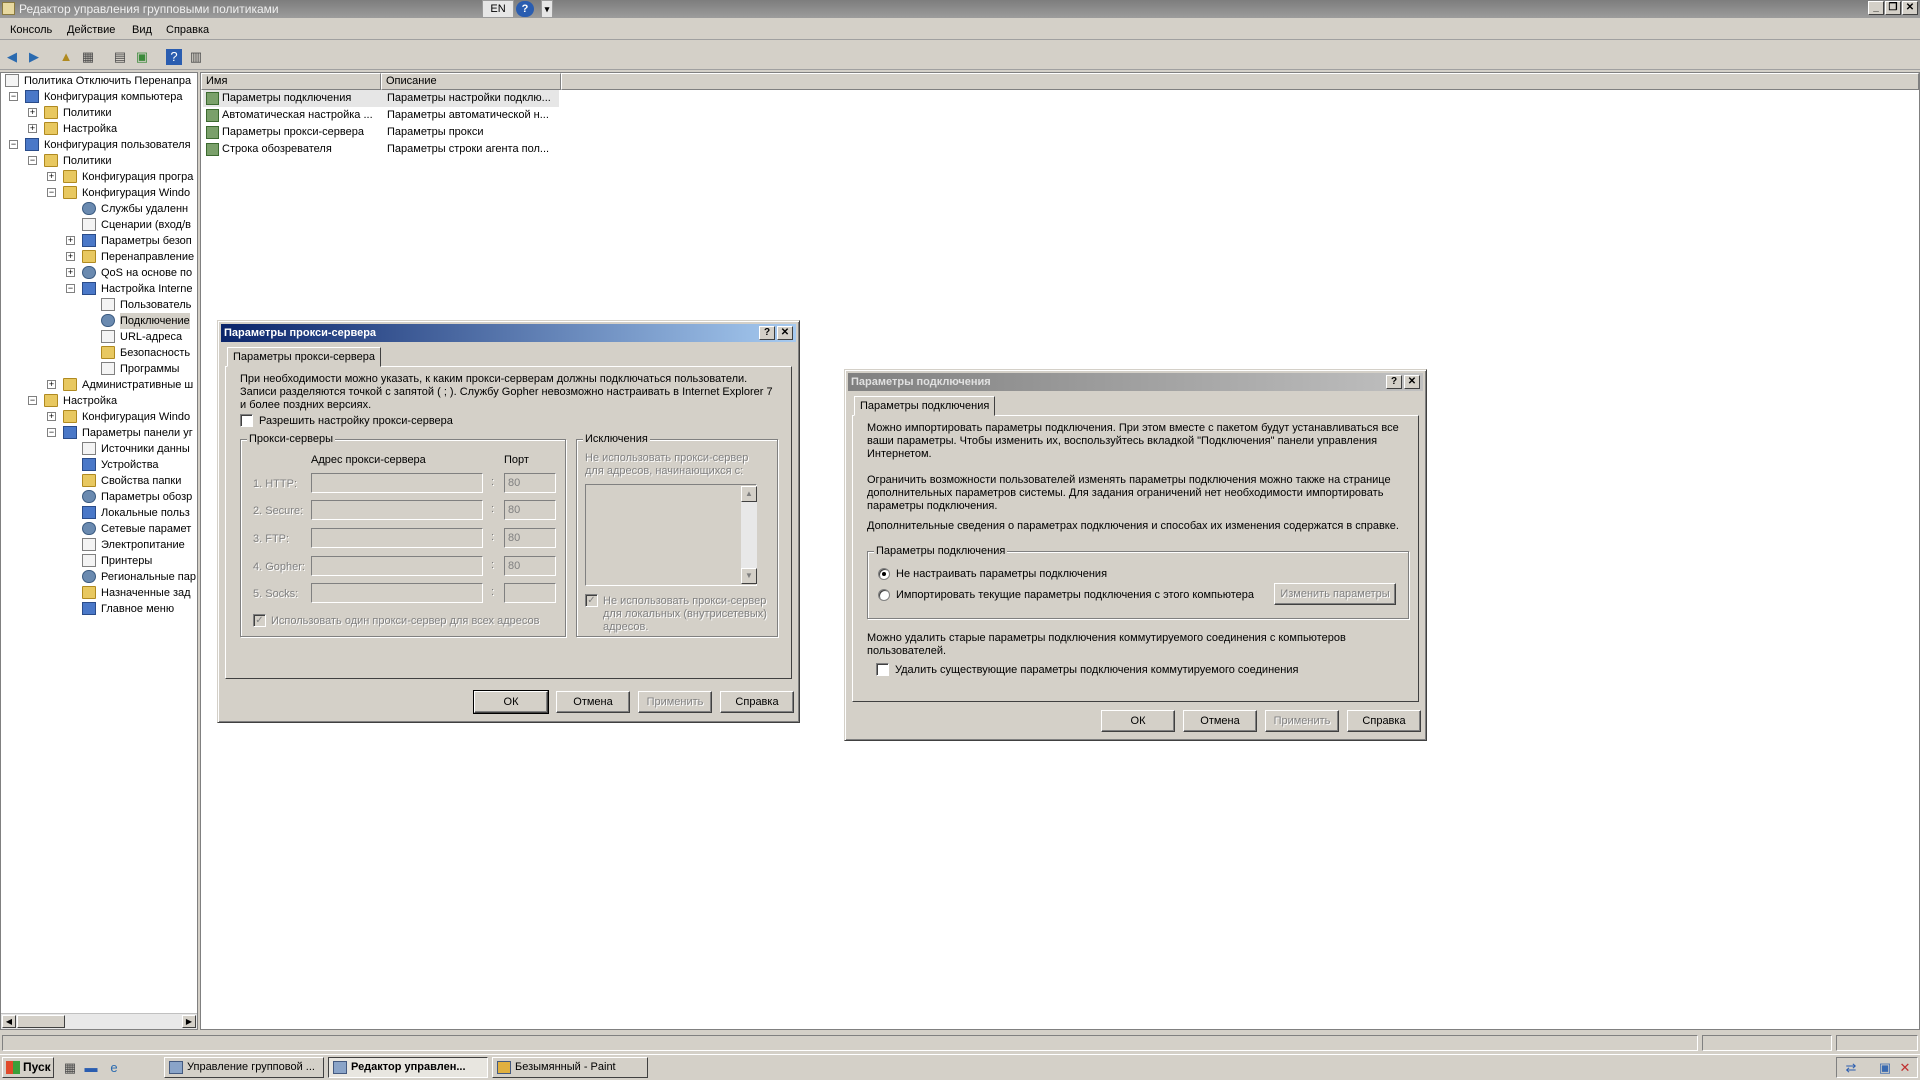  I want to click on taskbar-item-paint: Безымянный - Paint, so click(570, 1067).